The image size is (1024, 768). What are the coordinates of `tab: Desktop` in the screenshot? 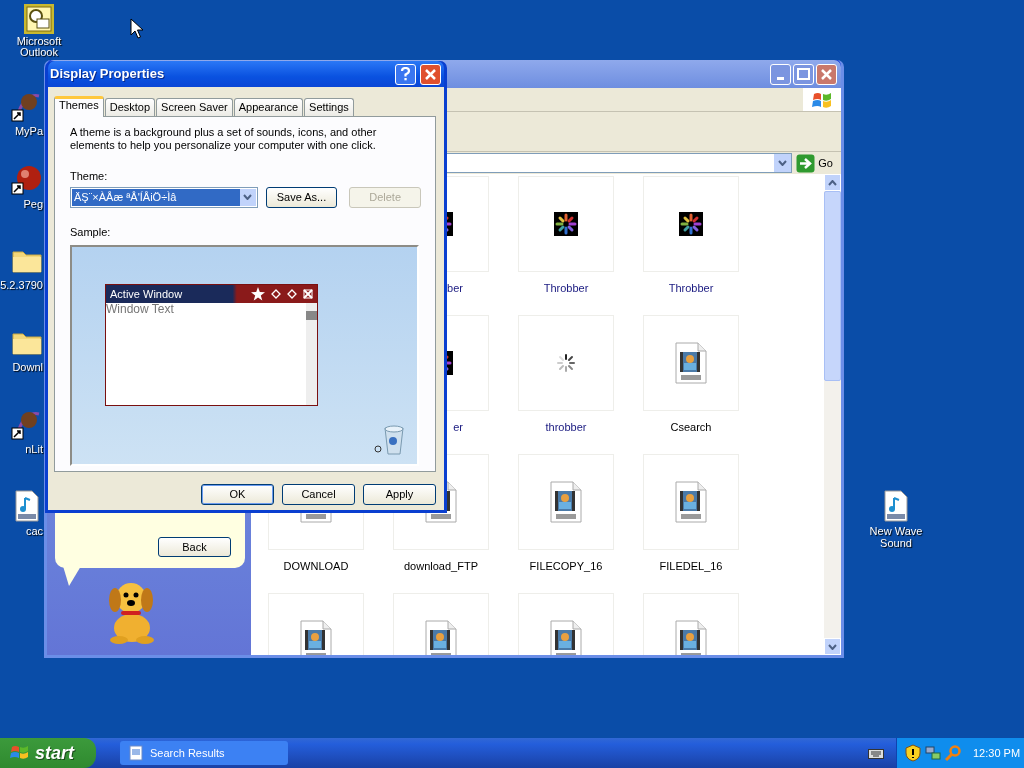 It's located at (130, 107).